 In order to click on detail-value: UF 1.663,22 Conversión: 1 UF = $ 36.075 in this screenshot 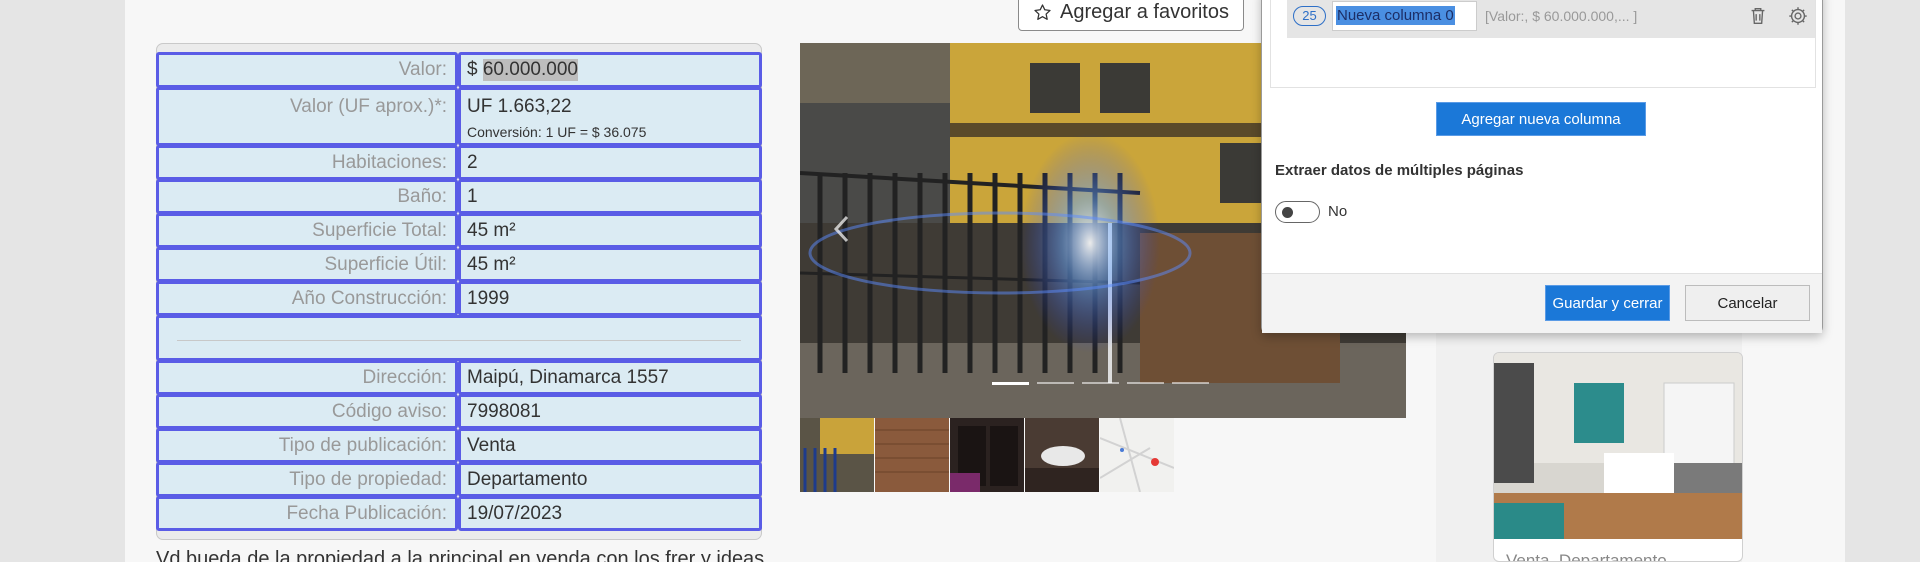, I will do `click(610, 116)`.